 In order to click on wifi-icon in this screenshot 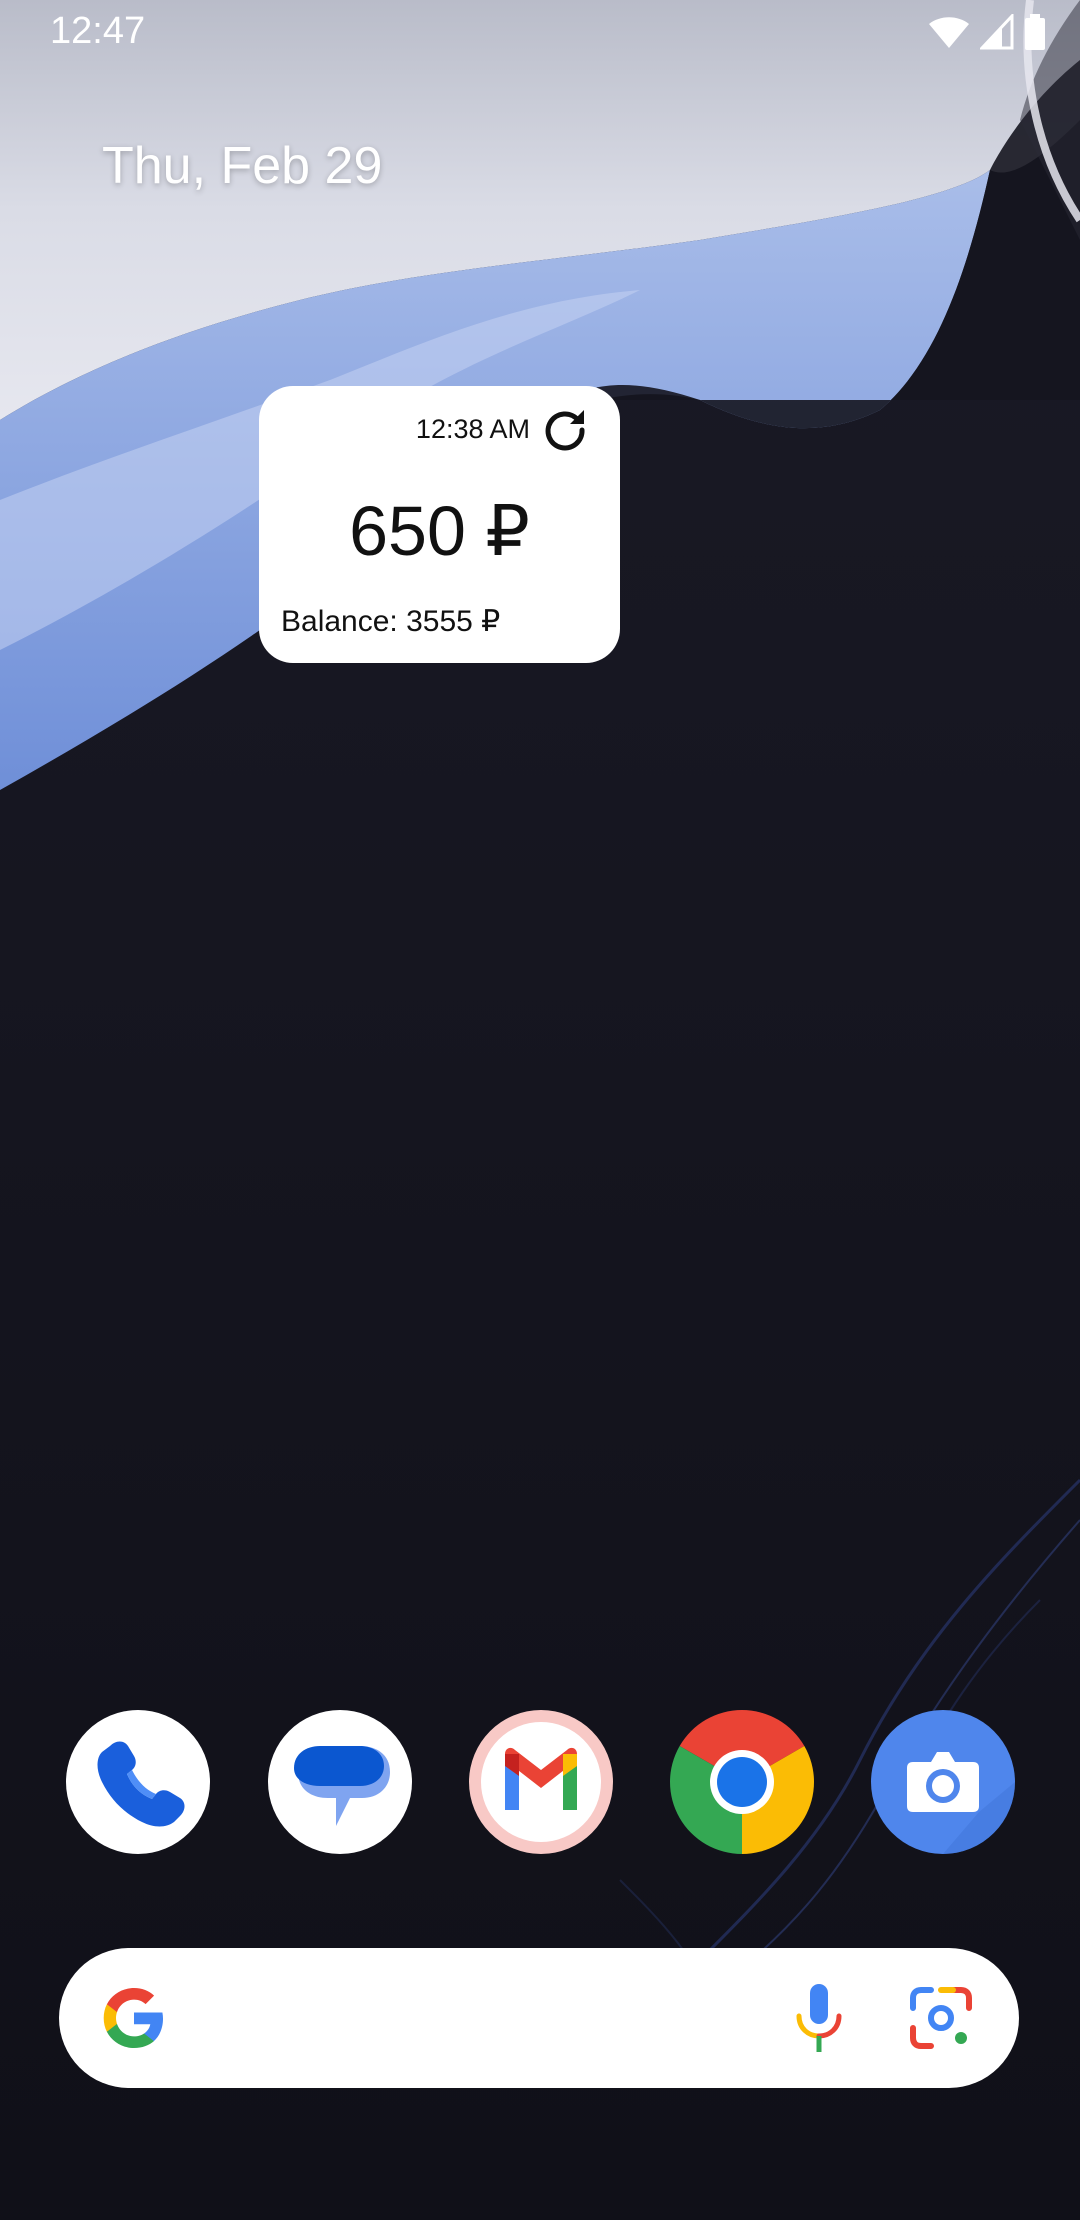, I will do `click(949, 34)`.